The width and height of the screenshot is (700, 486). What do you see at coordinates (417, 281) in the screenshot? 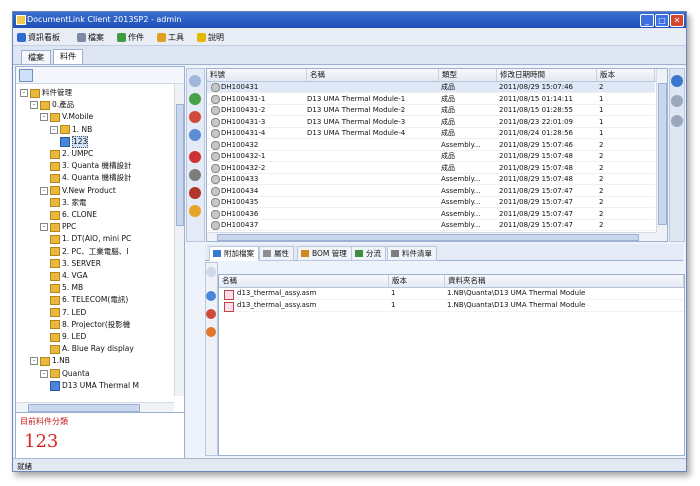
I see `column-file-version: 版本` at bounding box center [417, 281].